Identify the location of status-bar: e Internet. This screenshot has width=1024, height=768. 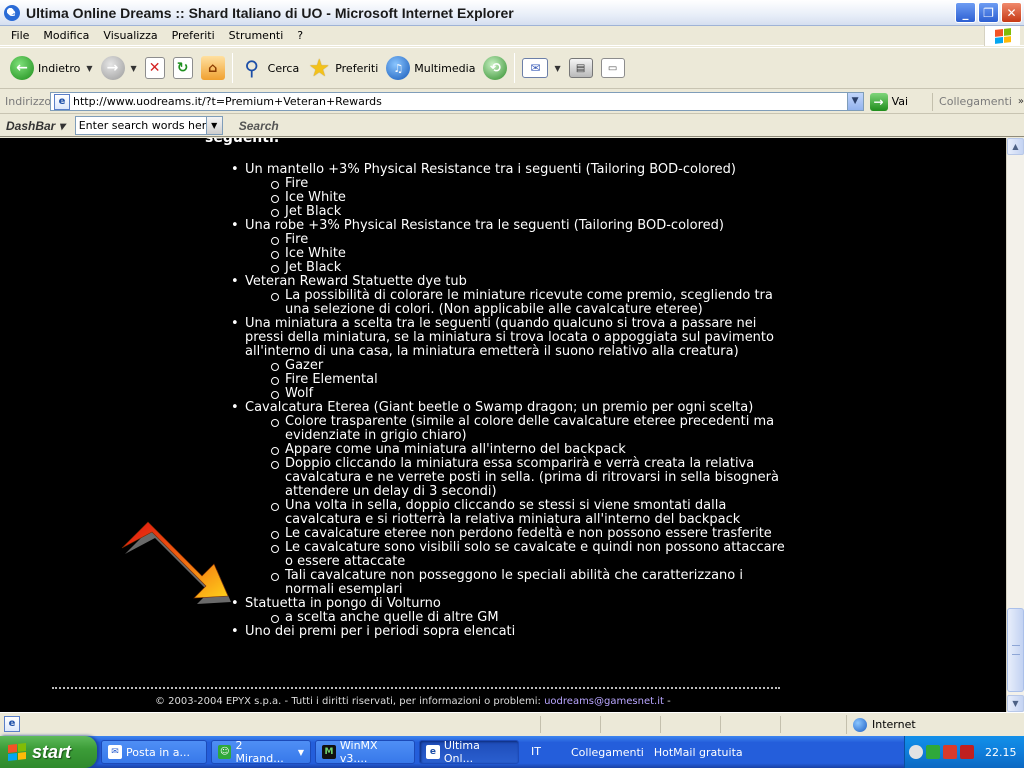
(512, 723).